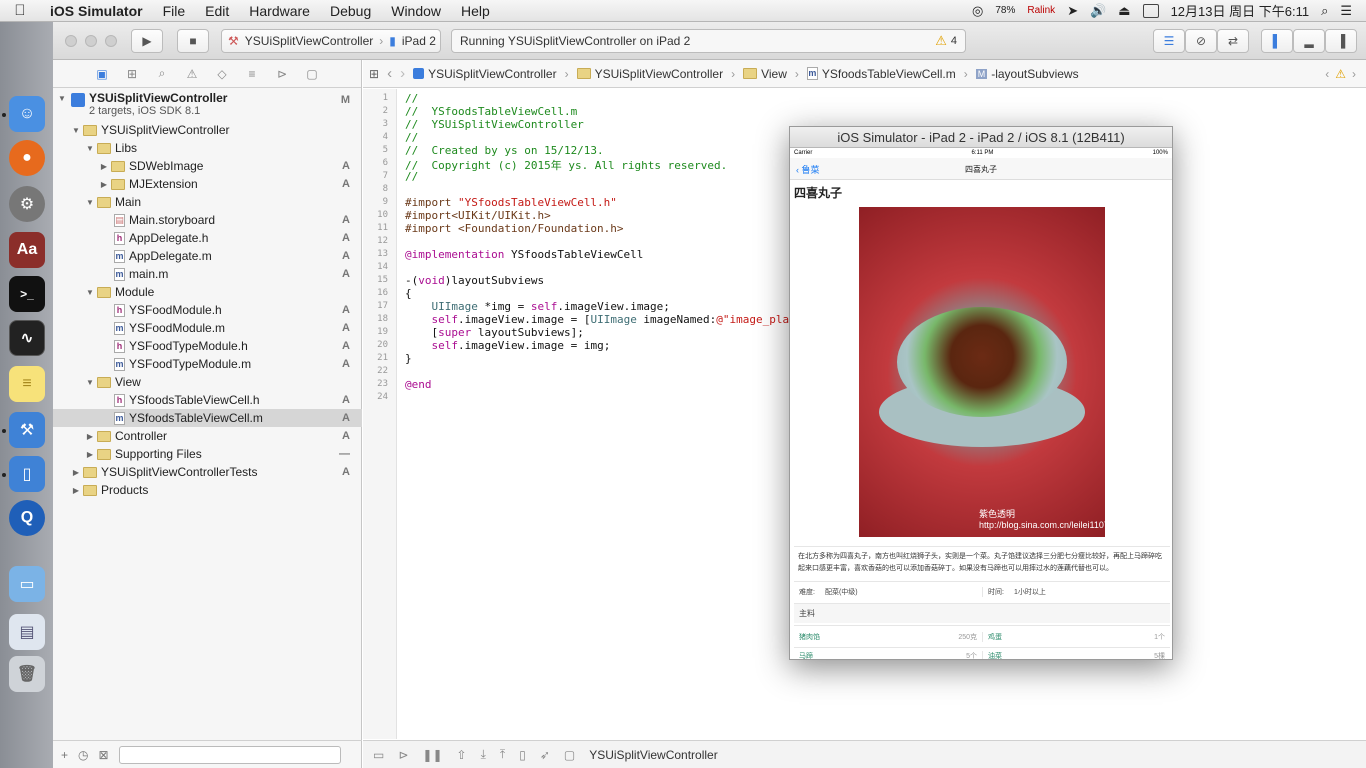 The height and width of the screenshot is (768, 1366). I want to click on warnings-indicator: ⚠ 4, so click(946, 41).